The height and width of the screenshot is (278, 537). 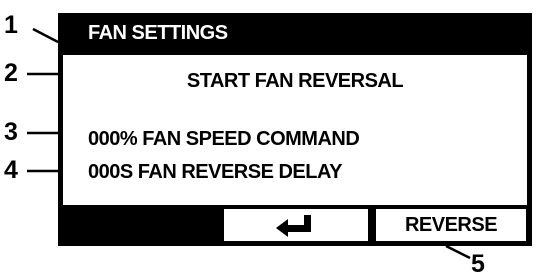 I want to click on callout-5: 5, so click(x=478, y=264).